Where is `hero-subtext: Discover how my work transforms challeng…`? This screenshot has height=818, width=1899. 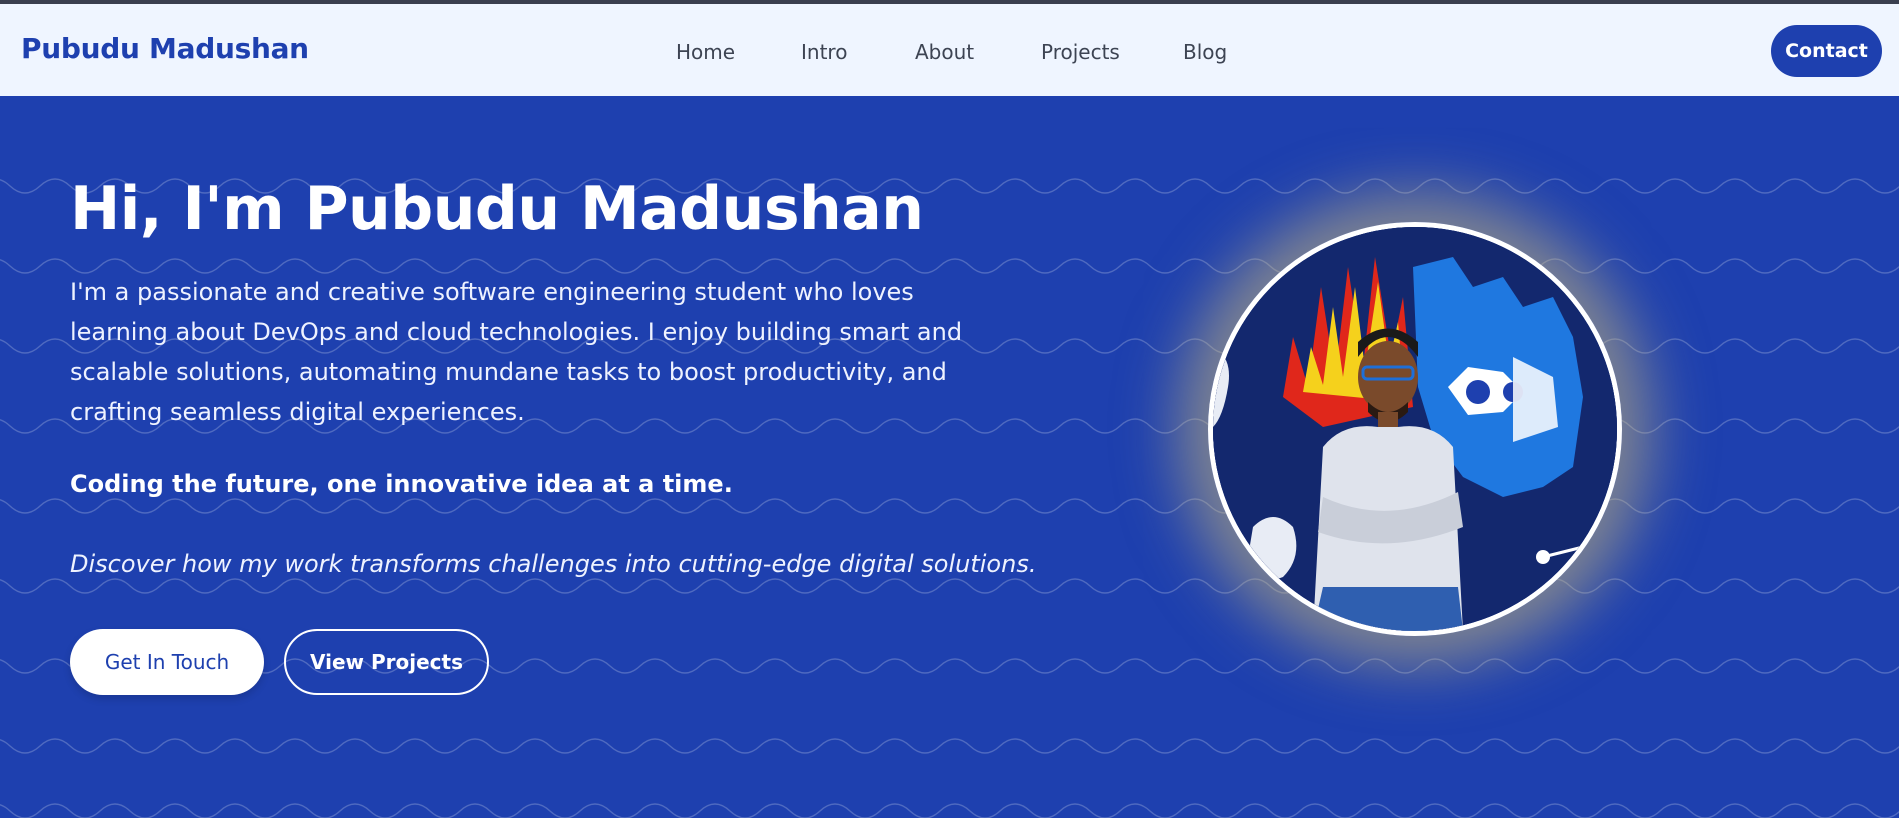
hero-subtext: Discover how my work transforms challeng… is located at coordinates (553, 564).